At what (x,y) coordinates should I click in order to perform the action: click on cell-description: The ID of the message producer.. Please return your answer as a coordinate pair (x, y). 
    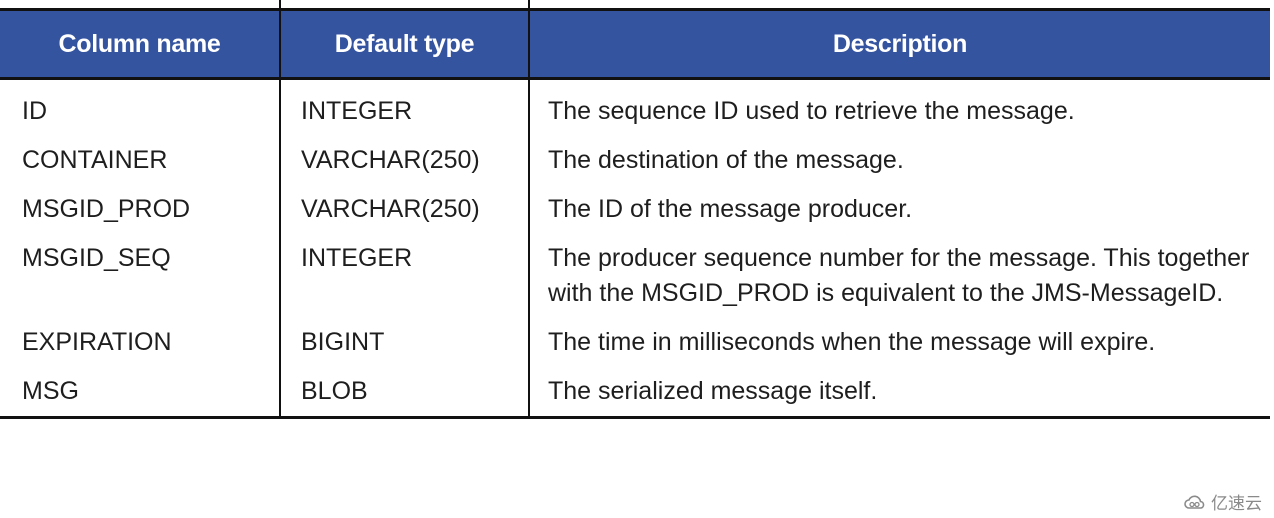
    Looking at the image, I should click on (730, 209).